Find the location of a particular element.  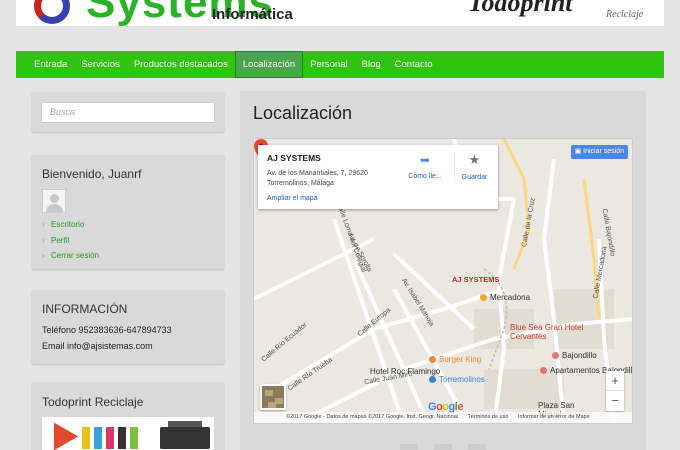

zoom-in-button: + is located at coordinates (615, 381).